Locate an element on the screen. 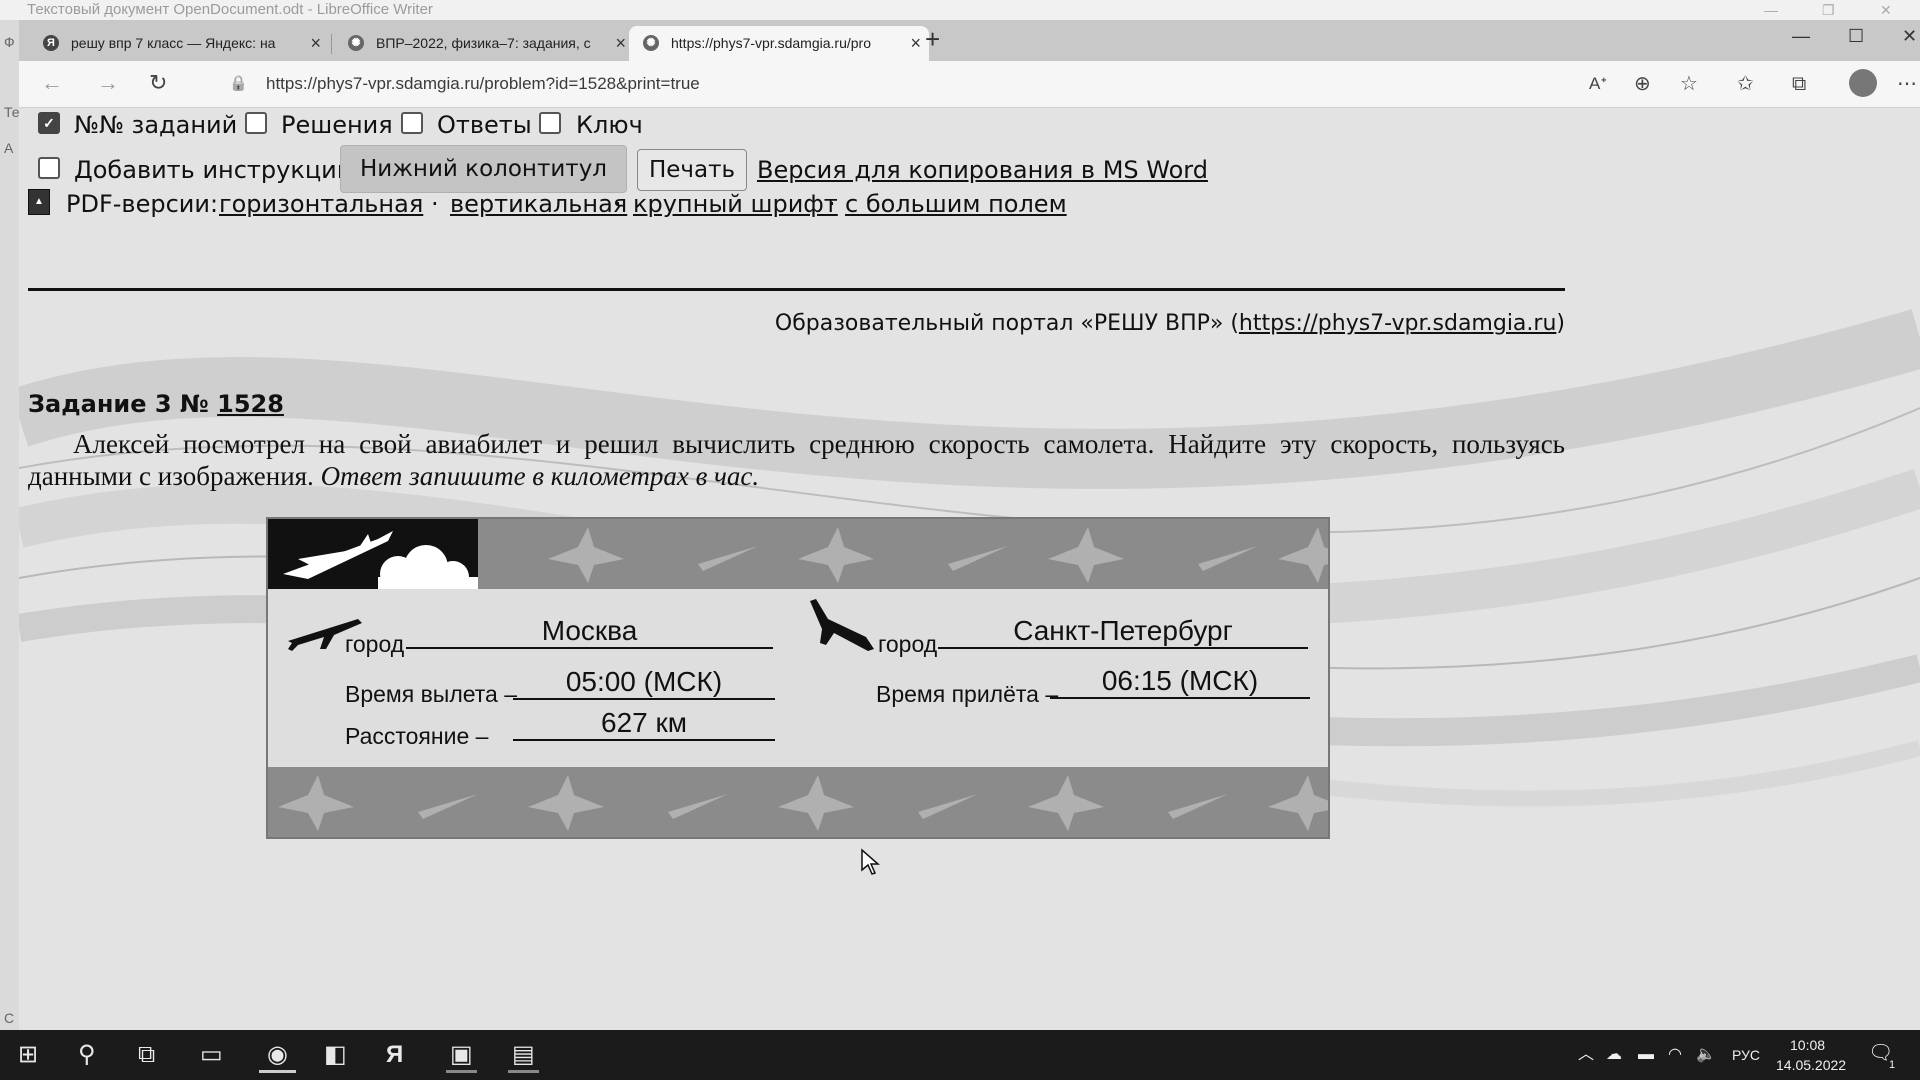  ticket-bottom-band is located at coordinates (798, 802).